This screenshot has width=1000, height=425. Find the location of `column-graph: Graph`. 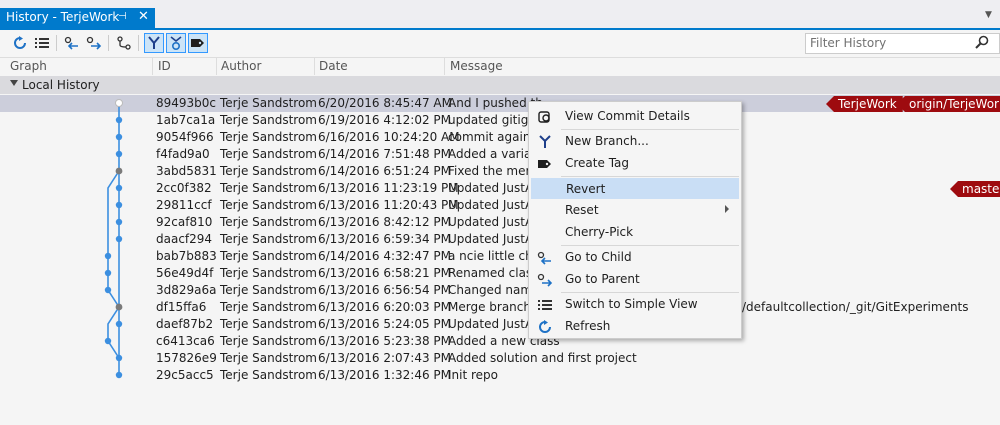

column-graph: Graph is located at coordinates (28, 66).